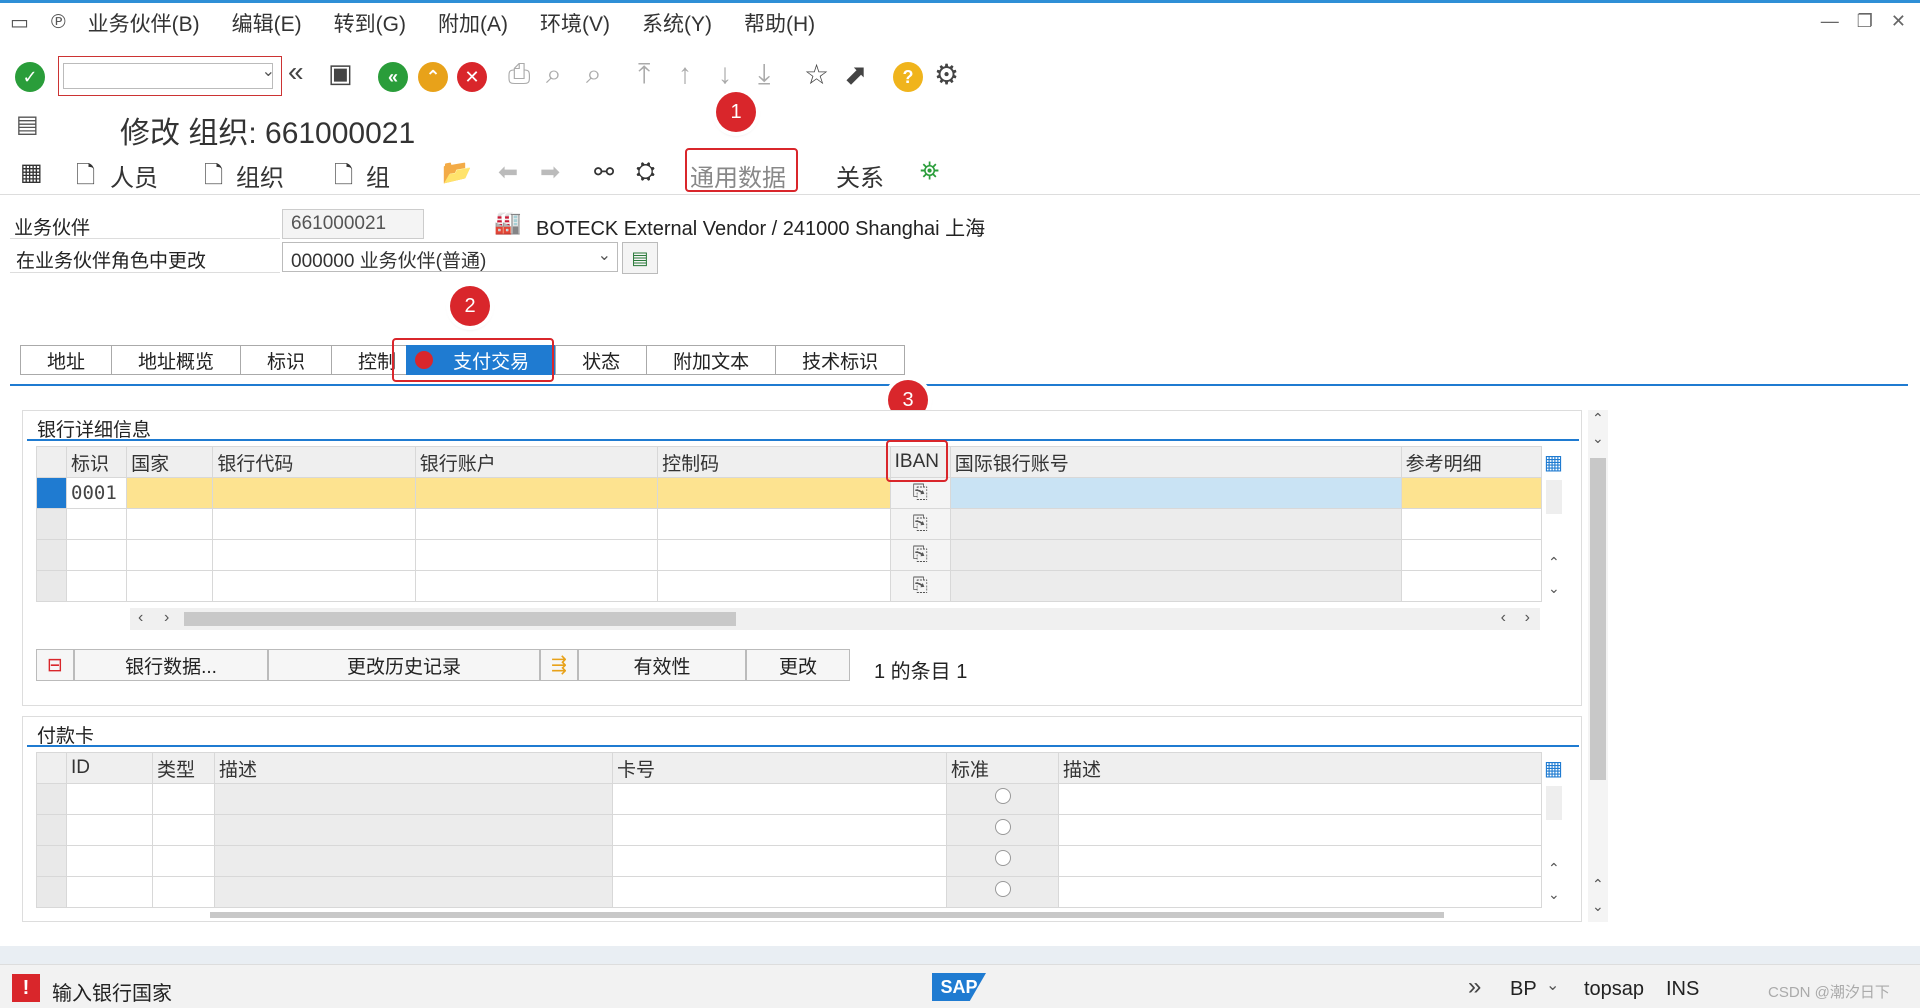 The height and width of the screenshot is (1008, 1920). What do you see at coordinates (1865, 21) in the screenshot?
I see `restore-icon: ❐` at bounding box center [1865, 21].